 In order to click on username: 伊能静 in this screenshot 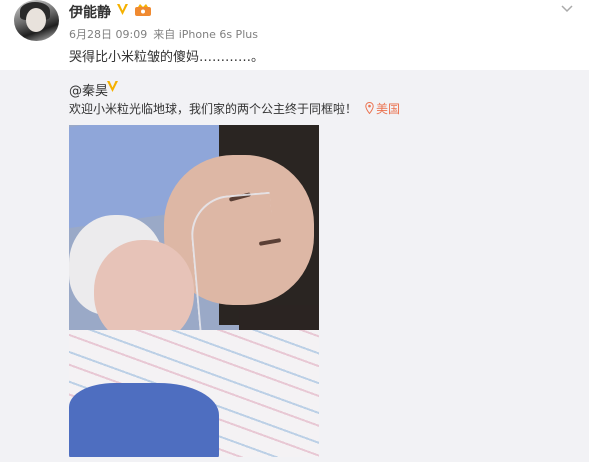, I will do `click(90, 12)`.